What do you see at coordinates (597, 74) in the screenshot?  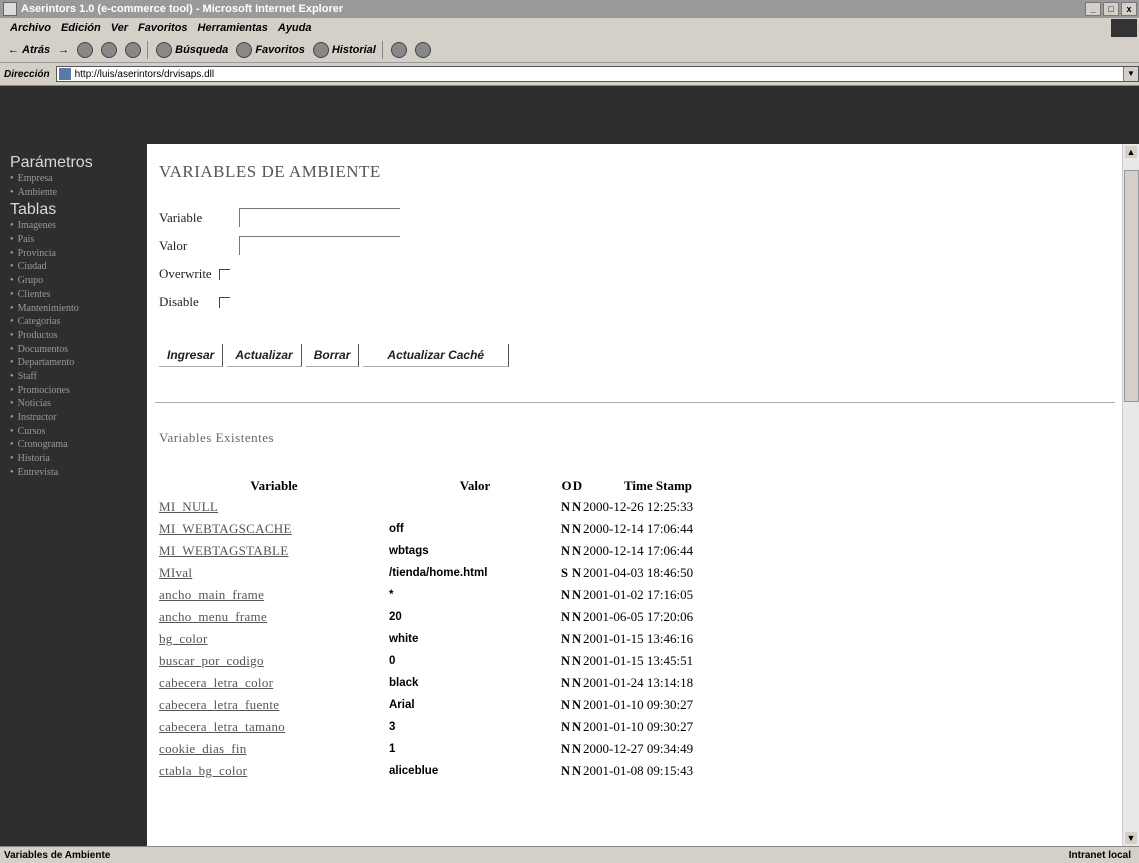 I see `address-input: http://luis/aserintors/drvisaps.dll ▼` at bounding box center [597, 74].